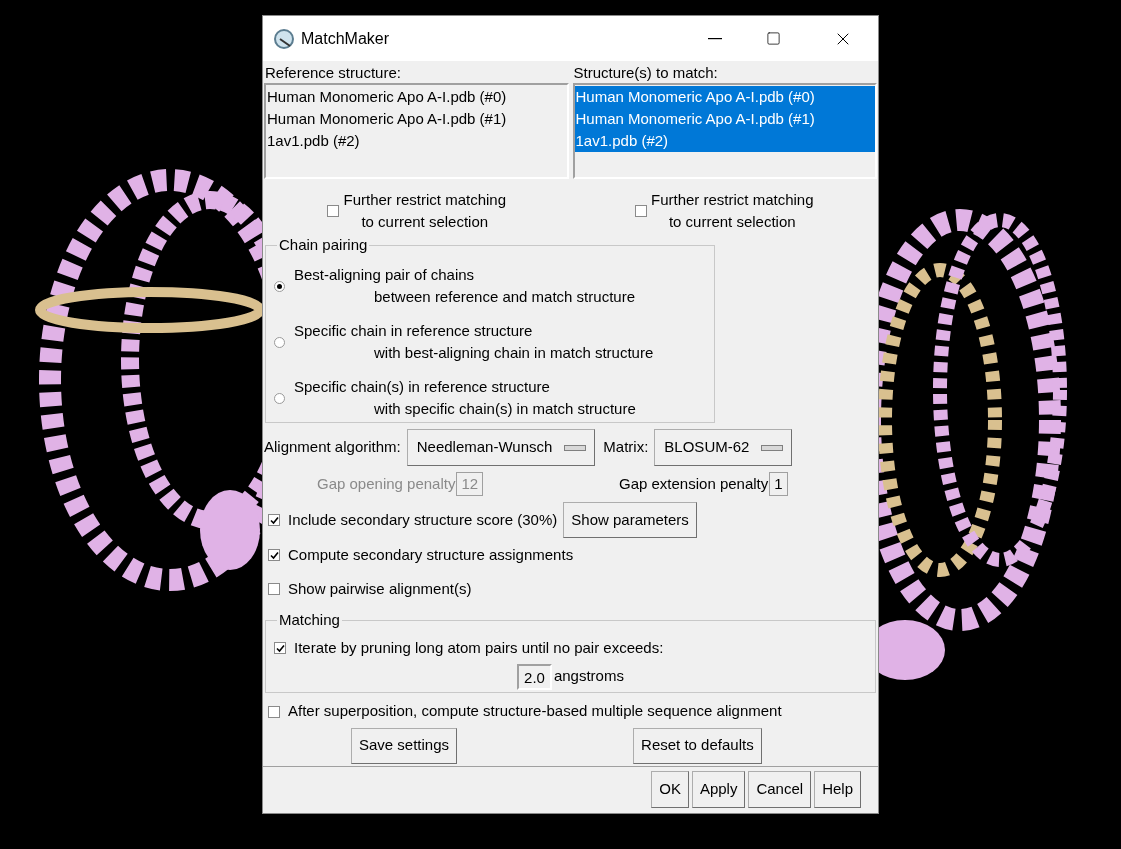 The width and height of the screenshot is (1121, 849). I want to click on maximize-icon, so click(773, 38).